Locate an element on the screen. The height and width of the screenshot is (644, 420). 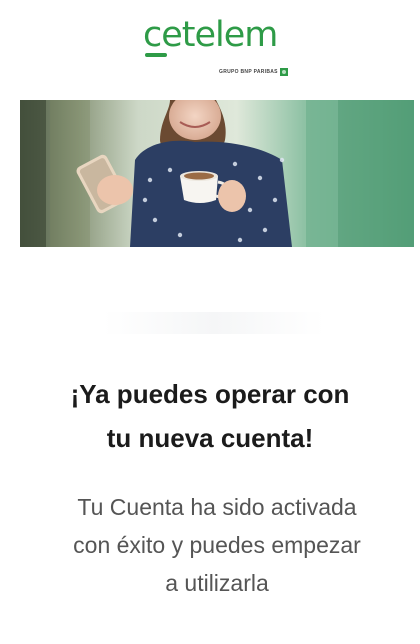
confirmation-title: ¡Ya puedes operar con tu nueva cuenta! is located at coordinates (210, 416).